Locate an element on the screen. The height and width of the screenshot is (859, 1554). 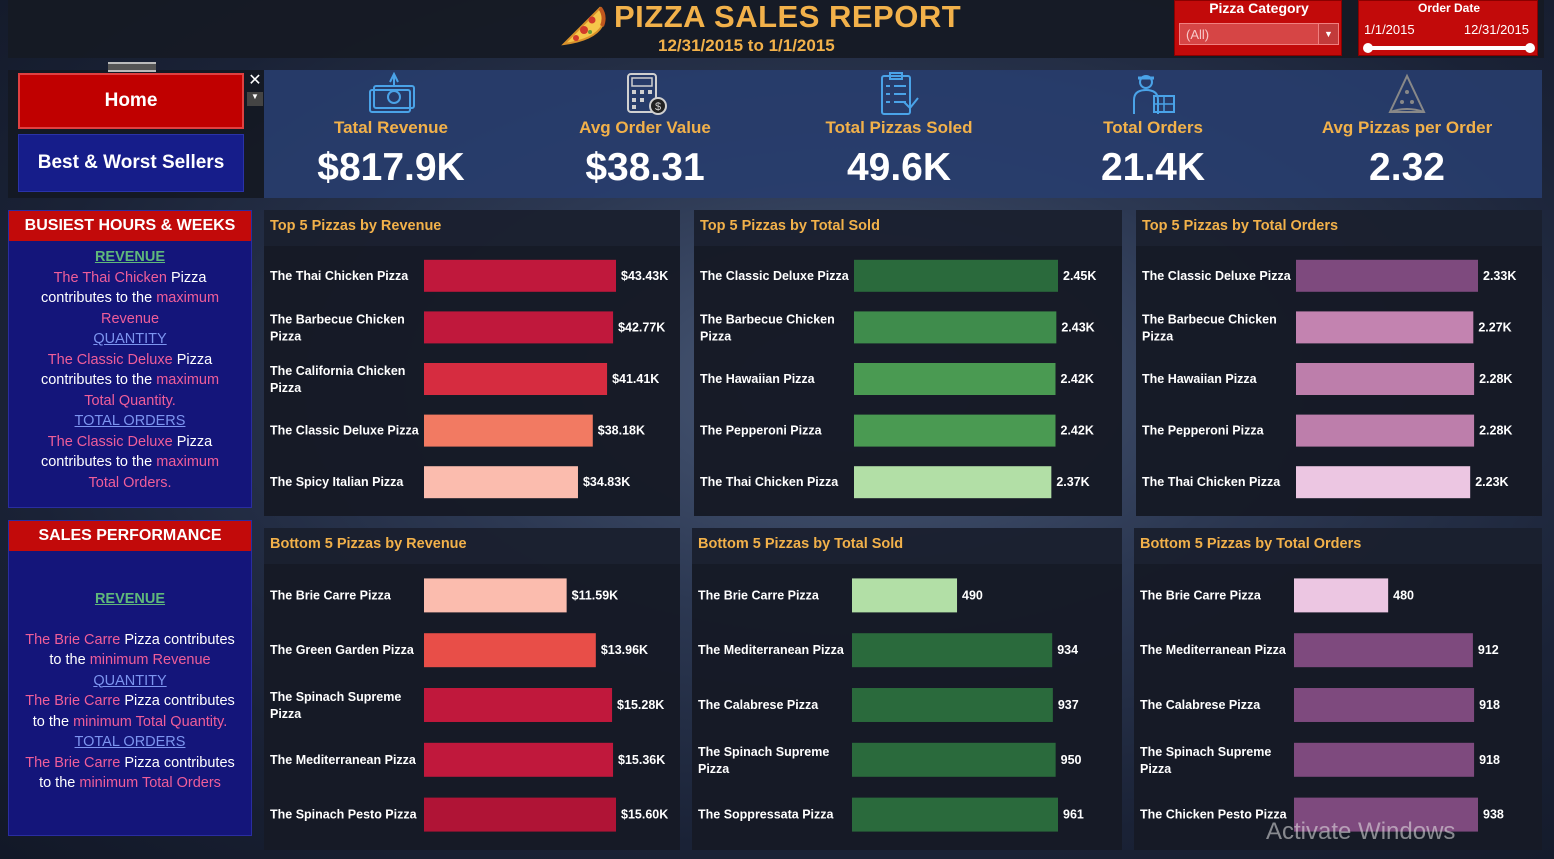
slider-handle-end is located at coordinates (1530, 48).